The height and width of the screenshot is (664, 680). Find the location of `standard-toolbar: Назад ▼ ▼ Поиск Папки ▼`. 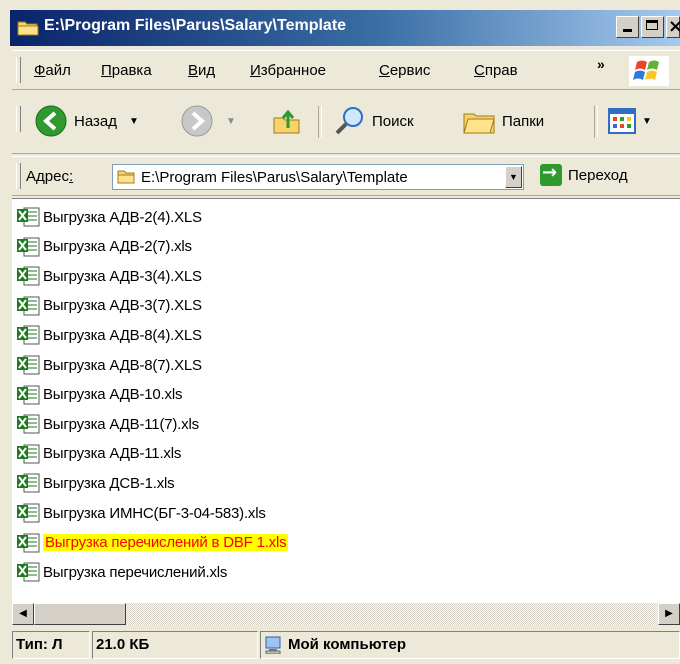

standard-toolbar: Назад ▼ ▼ Поиск Папки ▼ is located at coordinates (346, 123).